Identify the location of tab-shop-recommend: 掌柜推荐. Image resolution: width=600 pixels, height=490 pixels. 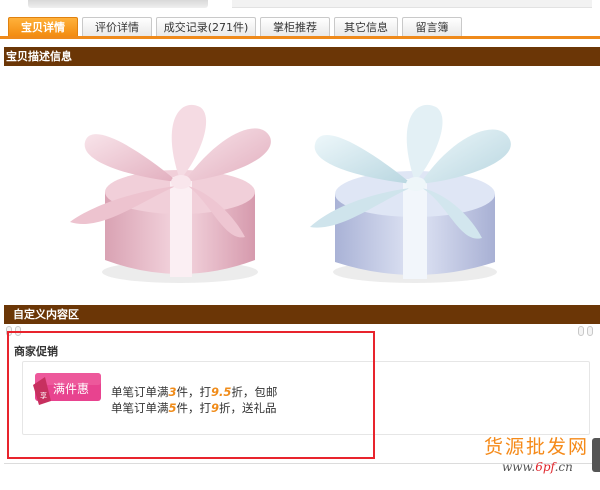
(295, 27).